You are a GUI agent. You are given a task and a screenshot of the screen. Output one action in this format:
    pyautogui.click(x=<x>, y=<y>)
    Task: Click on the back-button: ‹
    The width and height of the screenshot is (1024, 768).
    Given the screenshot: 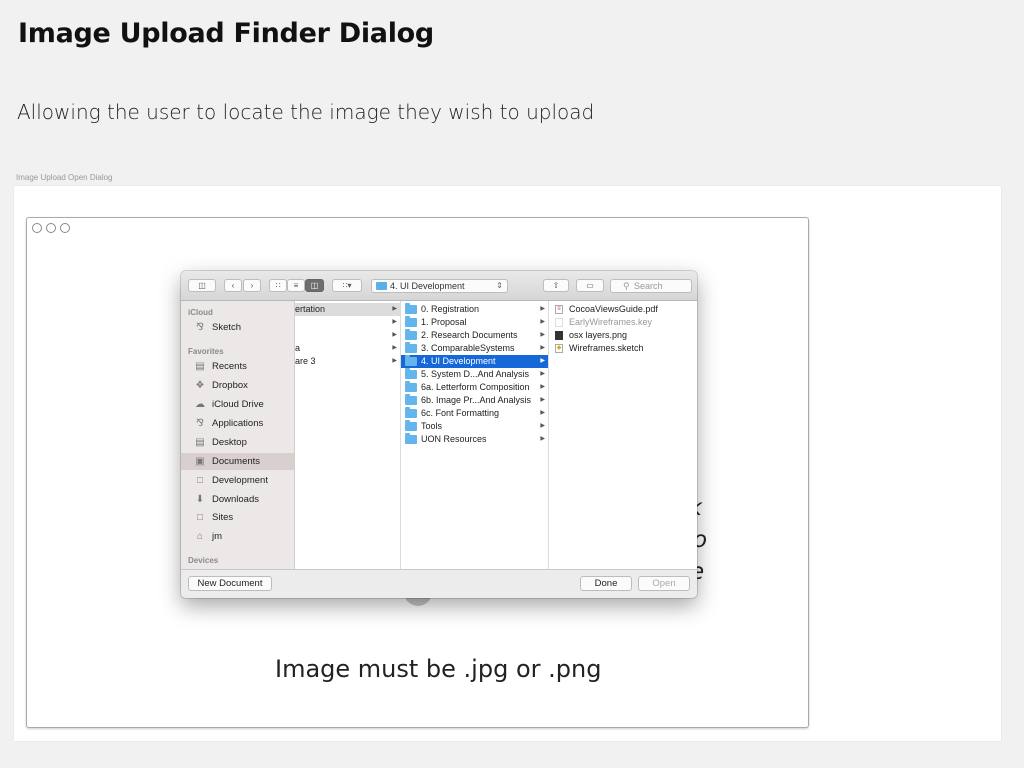 What is the action you would take?
    pyautogui.click(x=233, y=285)
    